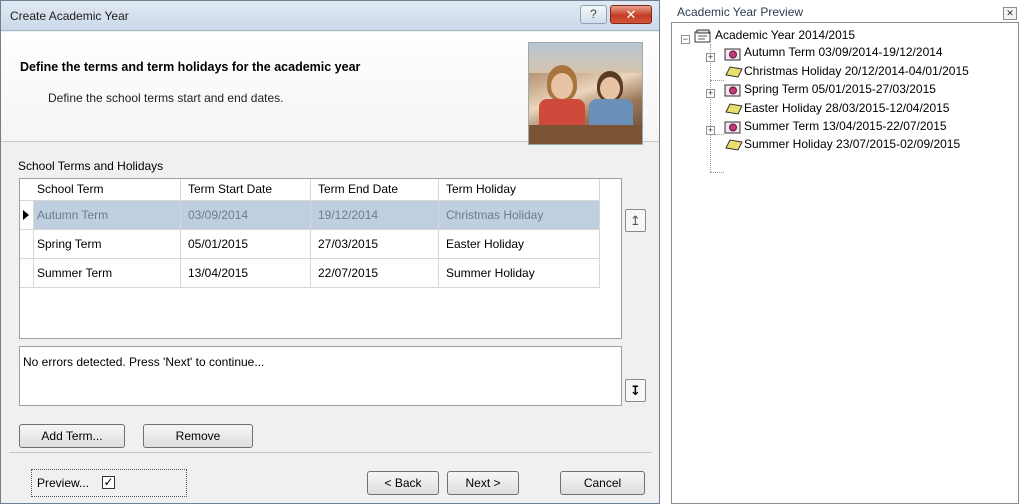 The width and height of the screenshot is (1019, 504). Describe the element at coordinates (631, 14) in the screenshot. I see `close-button: ✕` at that location.